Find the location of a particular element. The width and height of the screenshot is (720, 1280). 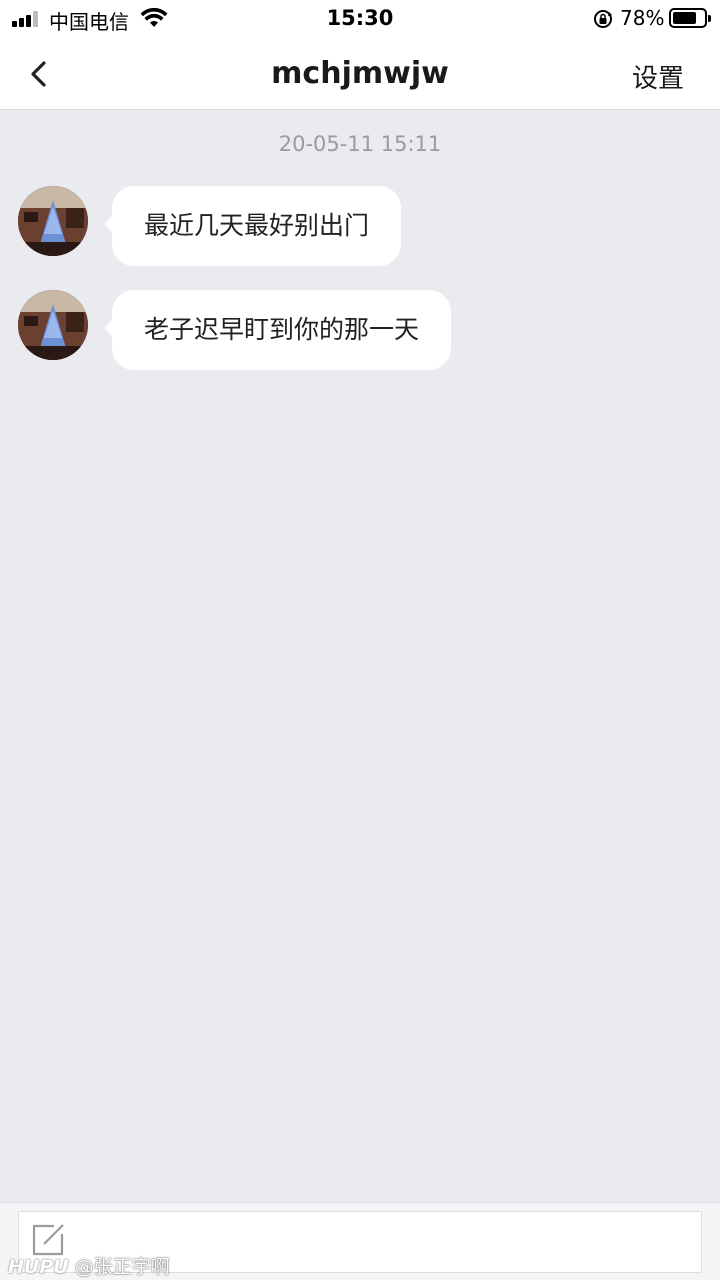

status-bar: 中国电信 15:30 78% is located at coordinates (360, 19).